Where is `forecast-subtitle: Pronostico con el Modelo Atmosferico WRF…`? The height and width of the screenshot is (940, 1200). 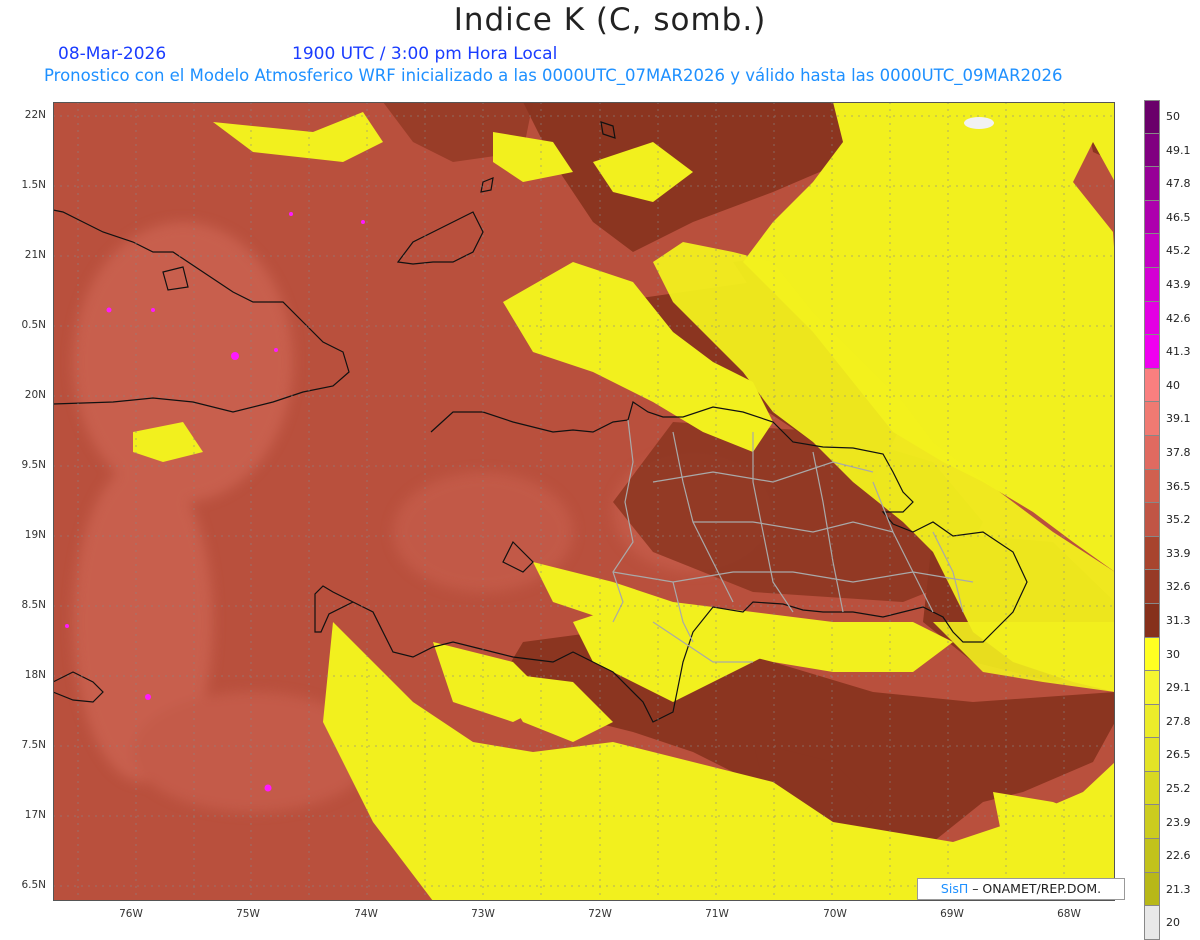
forecast-subtitle: Pronostico con el Modelo Atmosferico WRF… is located at coordinates (553, 75).